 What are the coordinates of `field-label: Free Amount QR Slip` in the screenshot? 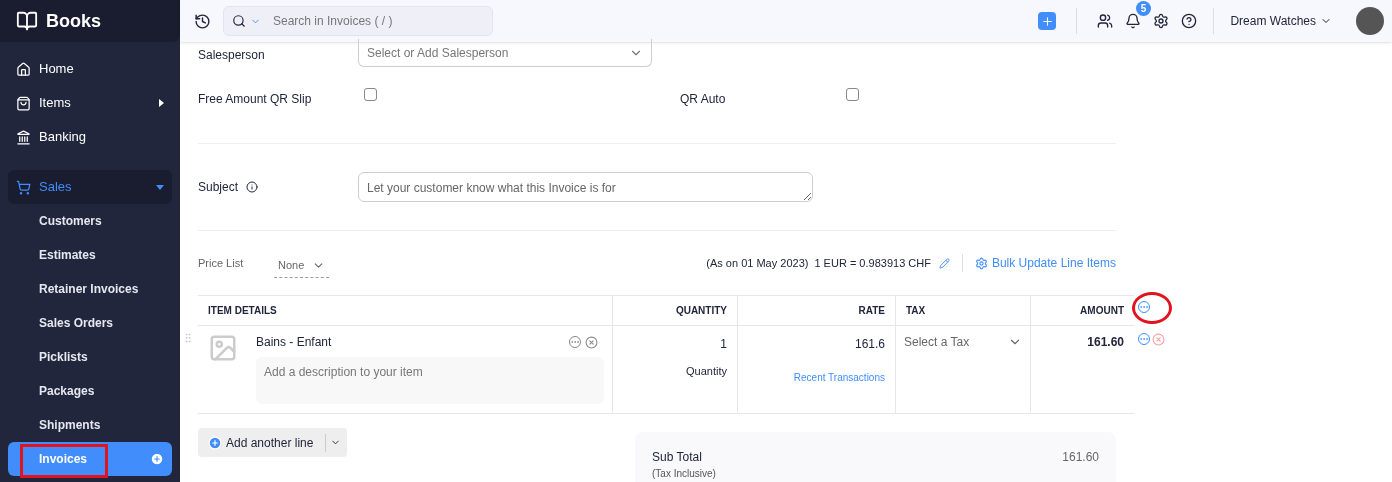 It's located at (255, 99).